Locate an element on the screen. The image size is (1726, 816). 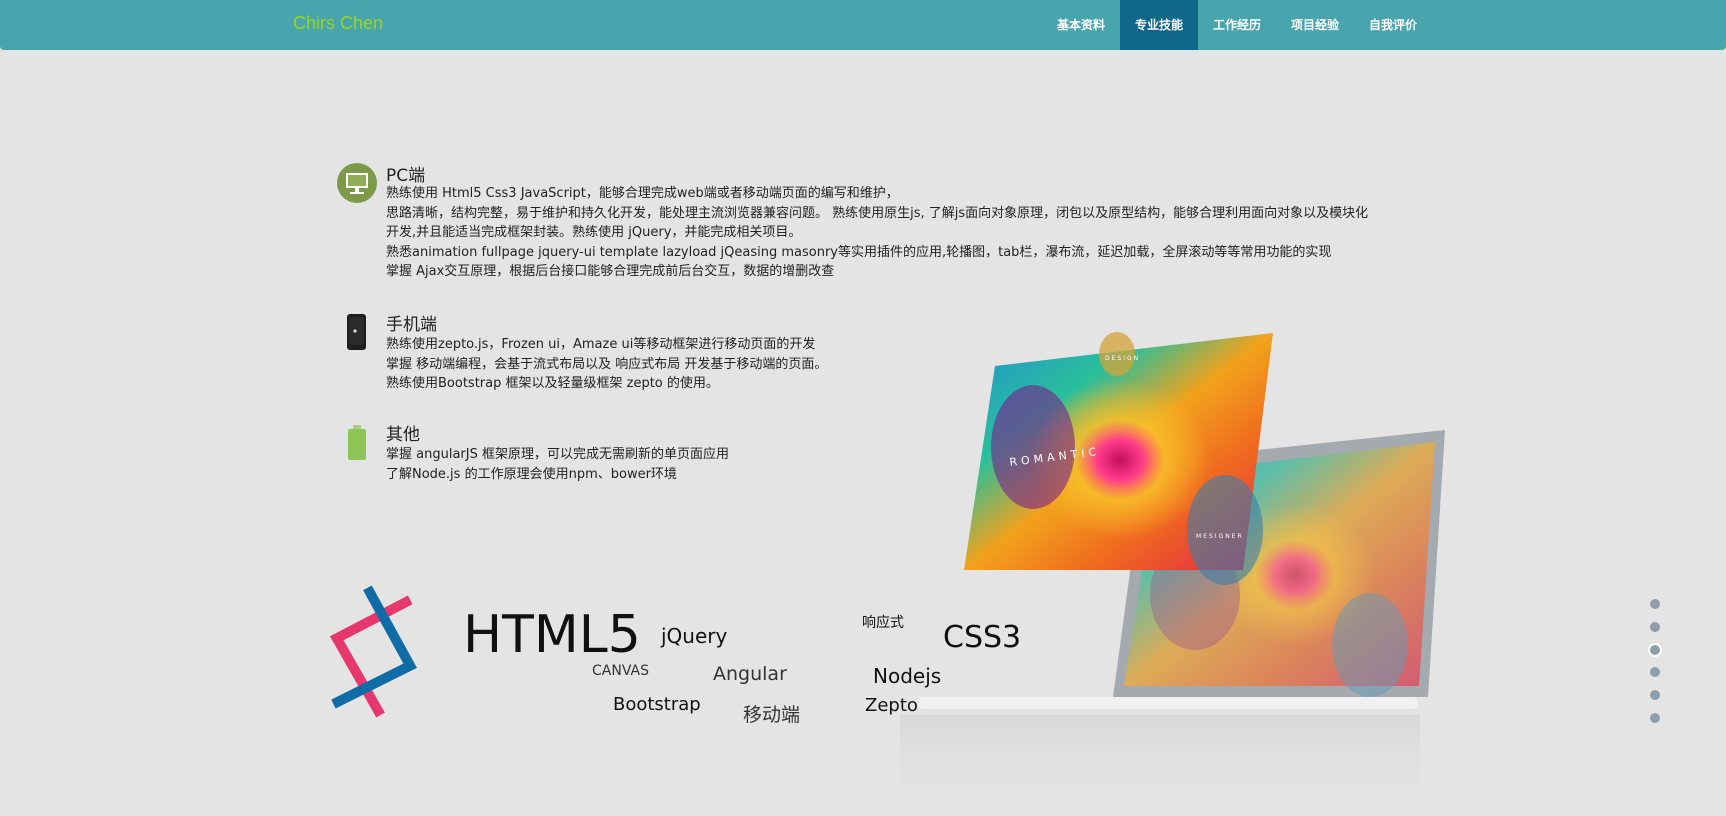
section-title-mobile: 手机端 is located at coordinates (411, 325).